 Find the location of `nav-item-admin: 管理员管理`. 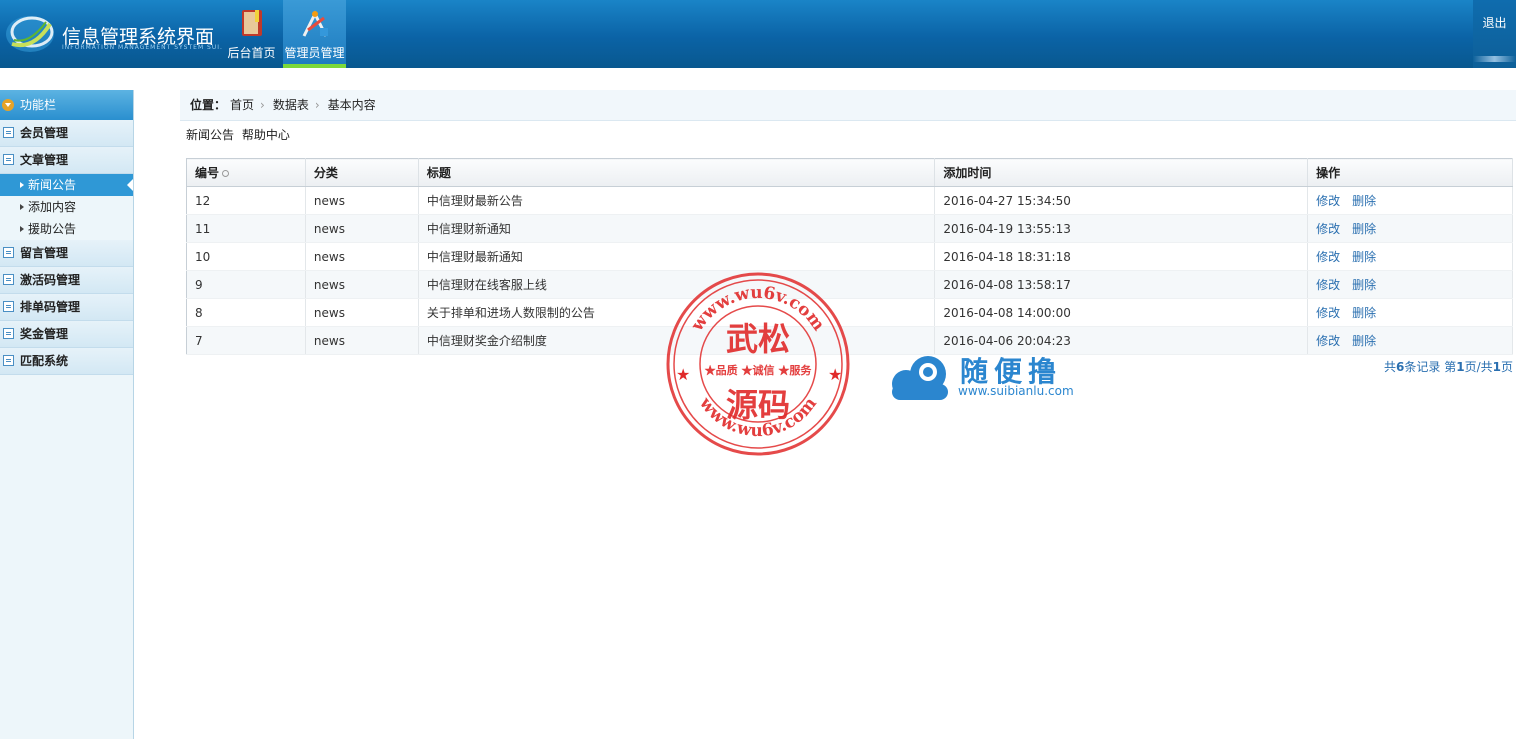

nav-item-admin: 管理员管理 is located at coordinates (314, 34).